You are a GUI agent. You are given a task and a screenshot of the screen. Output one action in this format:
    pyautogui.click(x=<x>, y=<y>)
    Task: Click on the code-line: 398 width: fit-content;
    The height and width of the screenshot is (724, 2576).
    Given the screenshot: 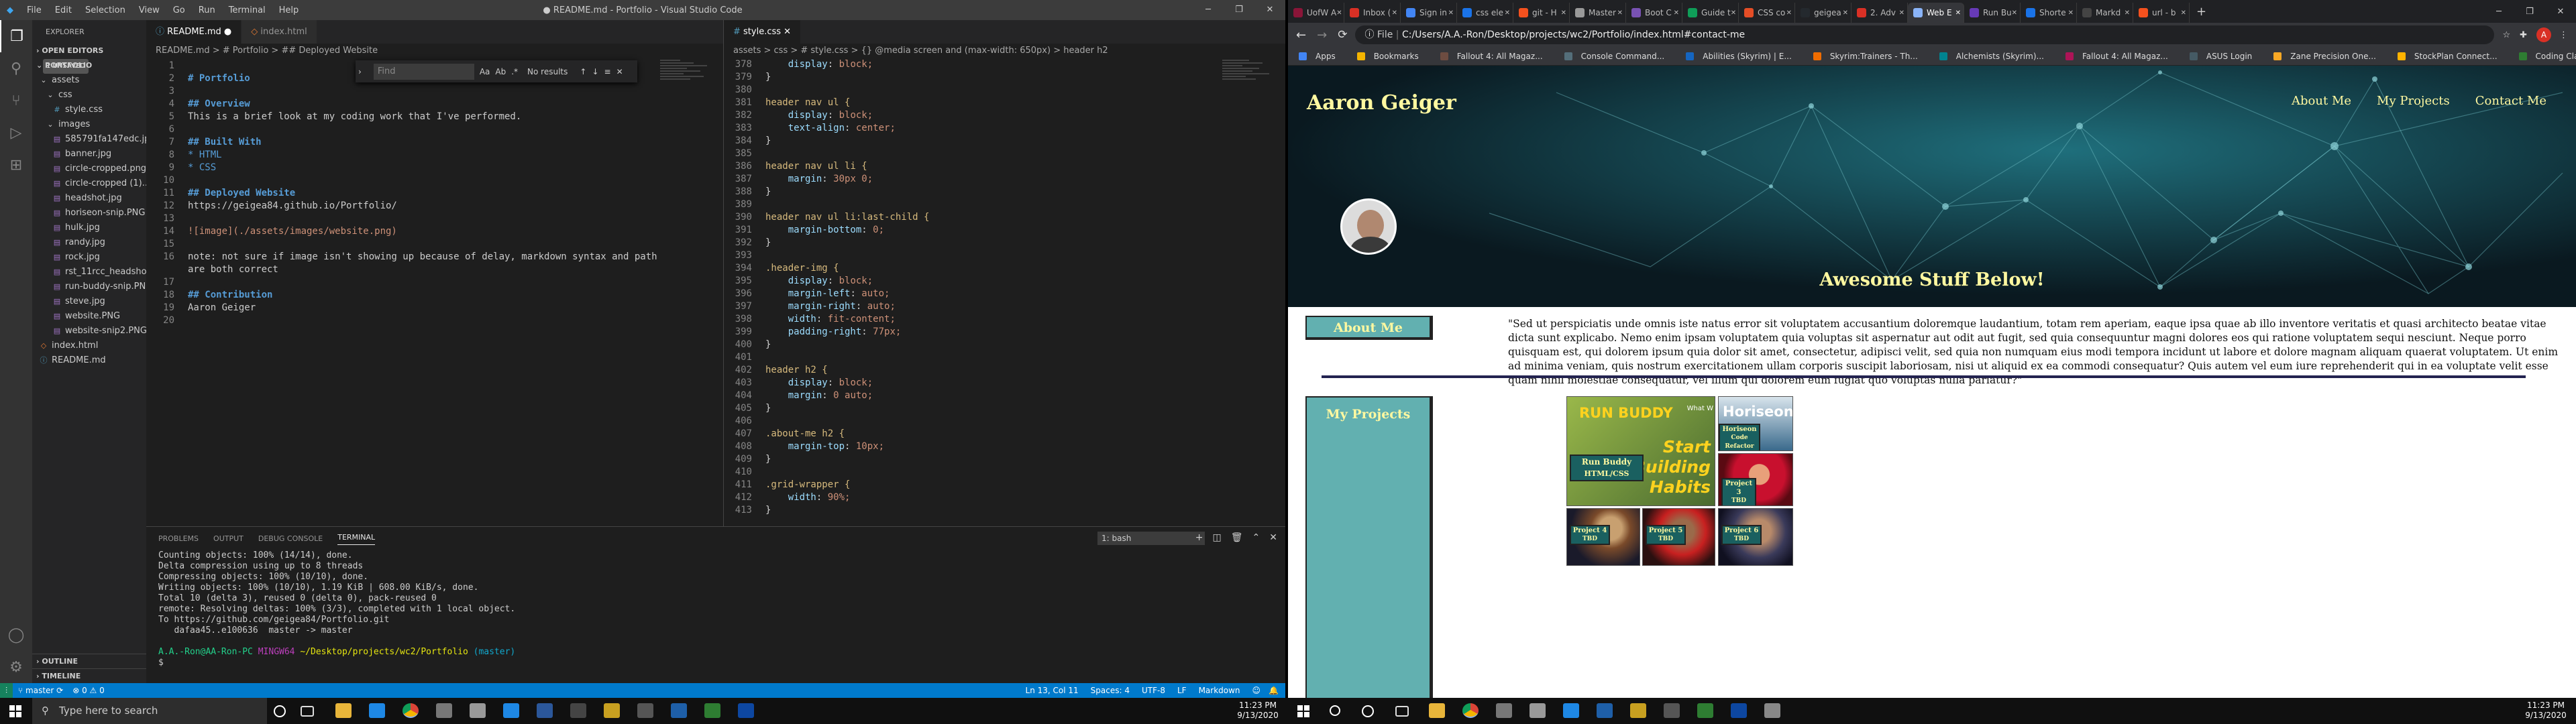 What is the action you would take?
    pyautogui.click(x=1004, y=319)
    